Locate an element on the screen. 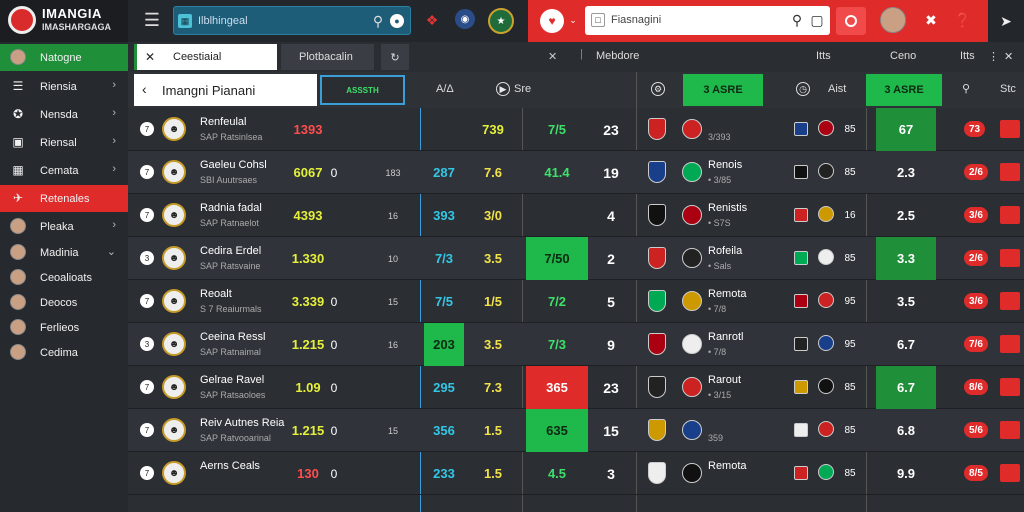 Image resolution: width=1024 pixels, height=512 pixels. alert-icon: ♥ is located at coordinates (552, 21).